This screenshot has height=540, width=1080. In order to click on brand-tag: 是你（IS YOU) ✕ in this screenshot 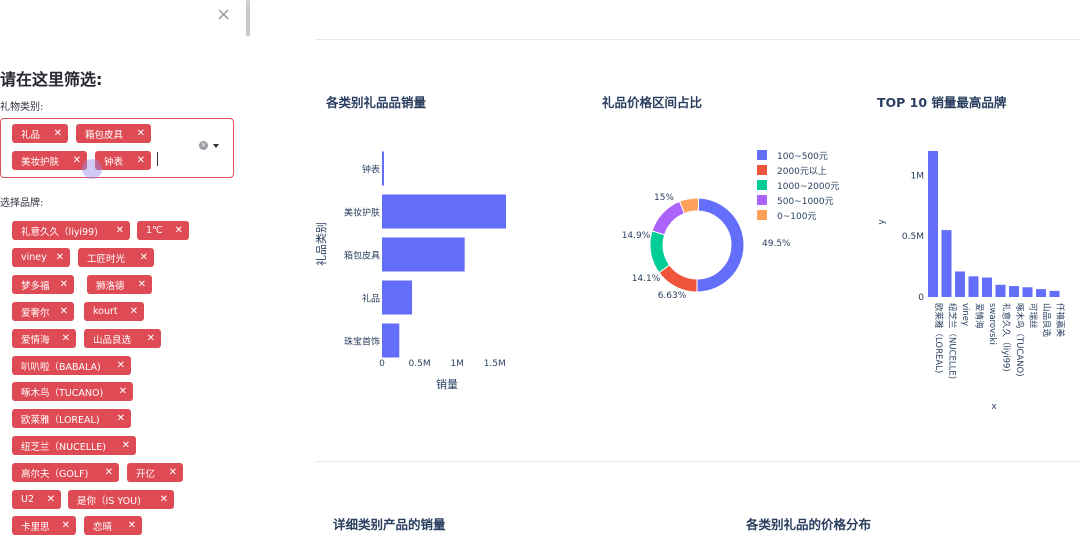, I will do `click(121, 499)`.